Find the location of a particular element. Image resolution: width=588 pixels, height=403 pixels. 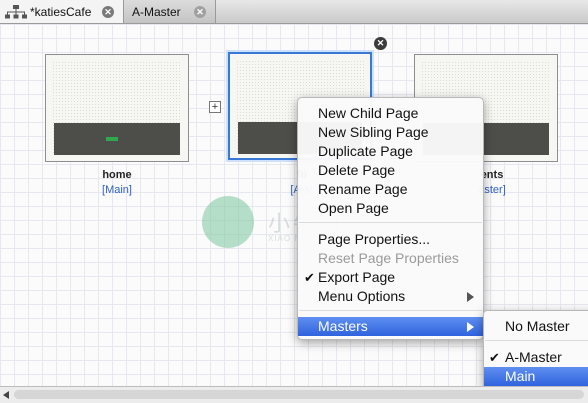

delete-page-icon: ✕ is located at coordinates (380, 43).